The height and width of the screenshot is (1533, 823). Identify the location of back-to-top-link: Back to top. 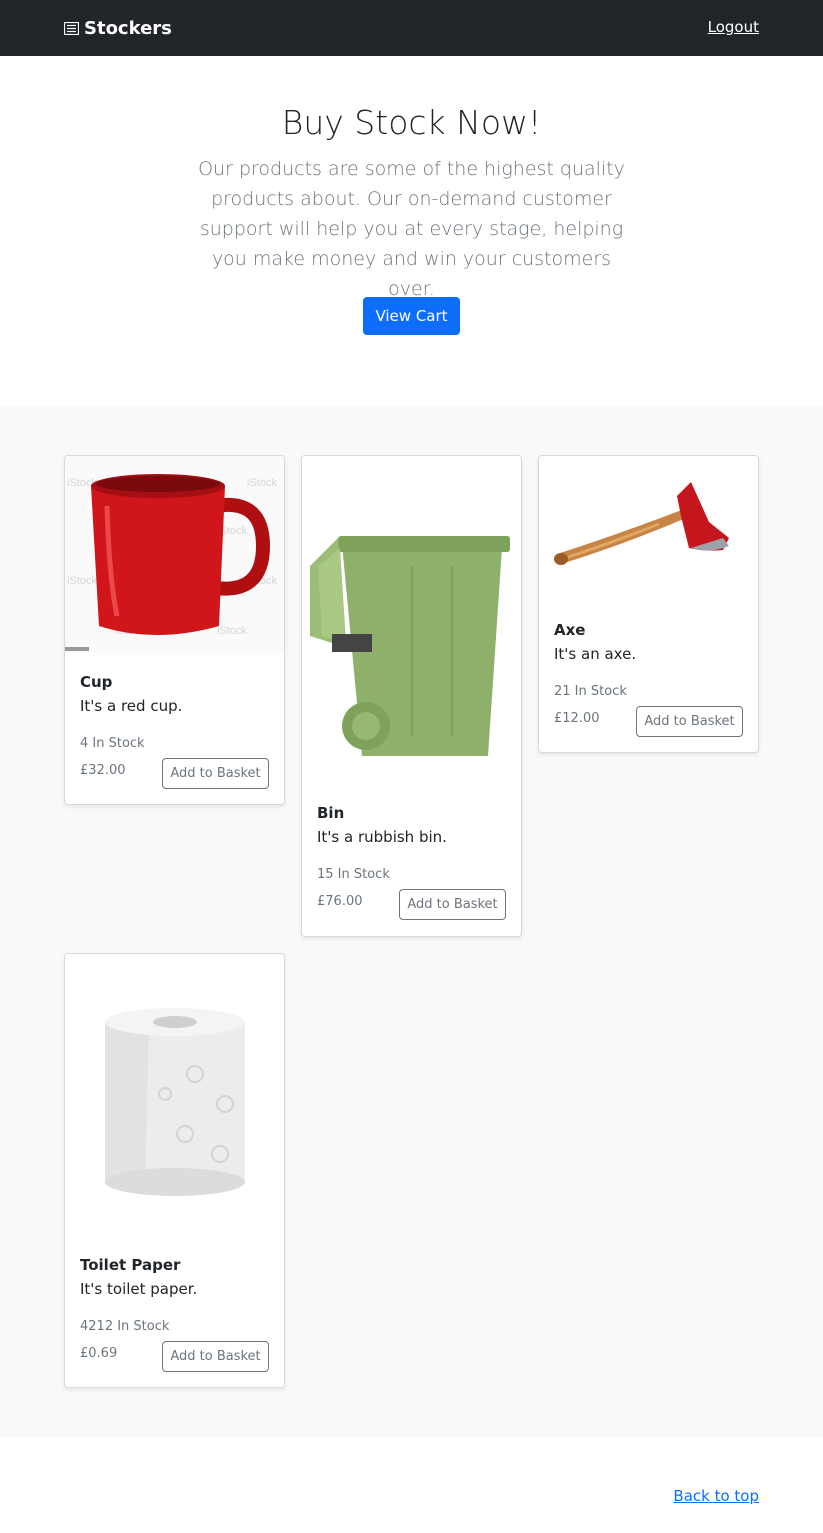
(716, 1496).